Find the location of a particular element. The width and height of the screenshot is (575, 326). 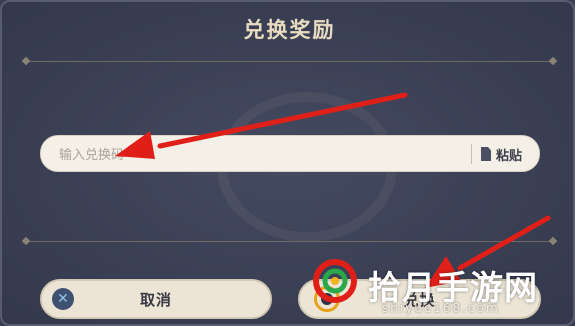

top-divider is located at coordinates (288, 61).